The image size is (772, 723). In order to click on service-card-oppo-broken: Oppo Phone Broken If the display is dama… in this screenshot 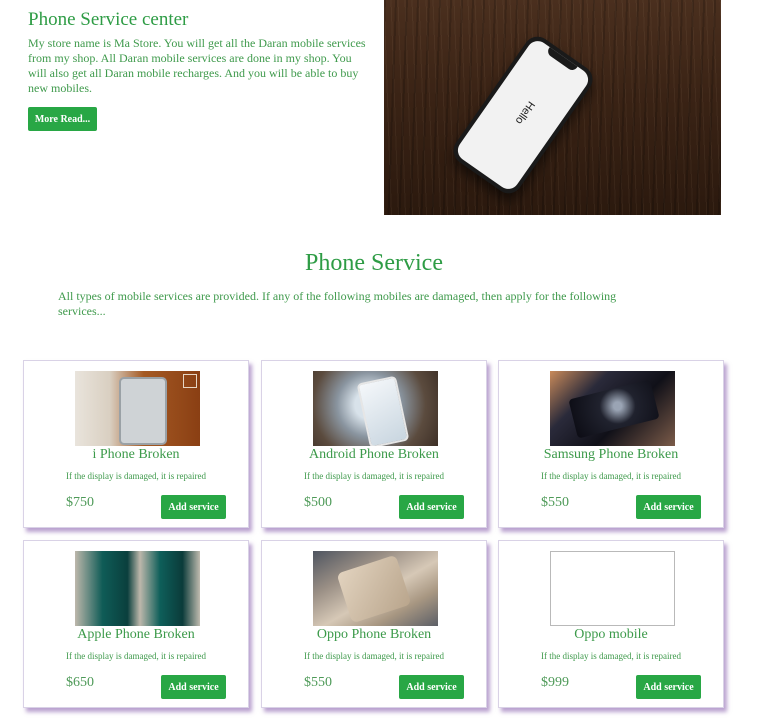, I will do `click(374, 624)`.